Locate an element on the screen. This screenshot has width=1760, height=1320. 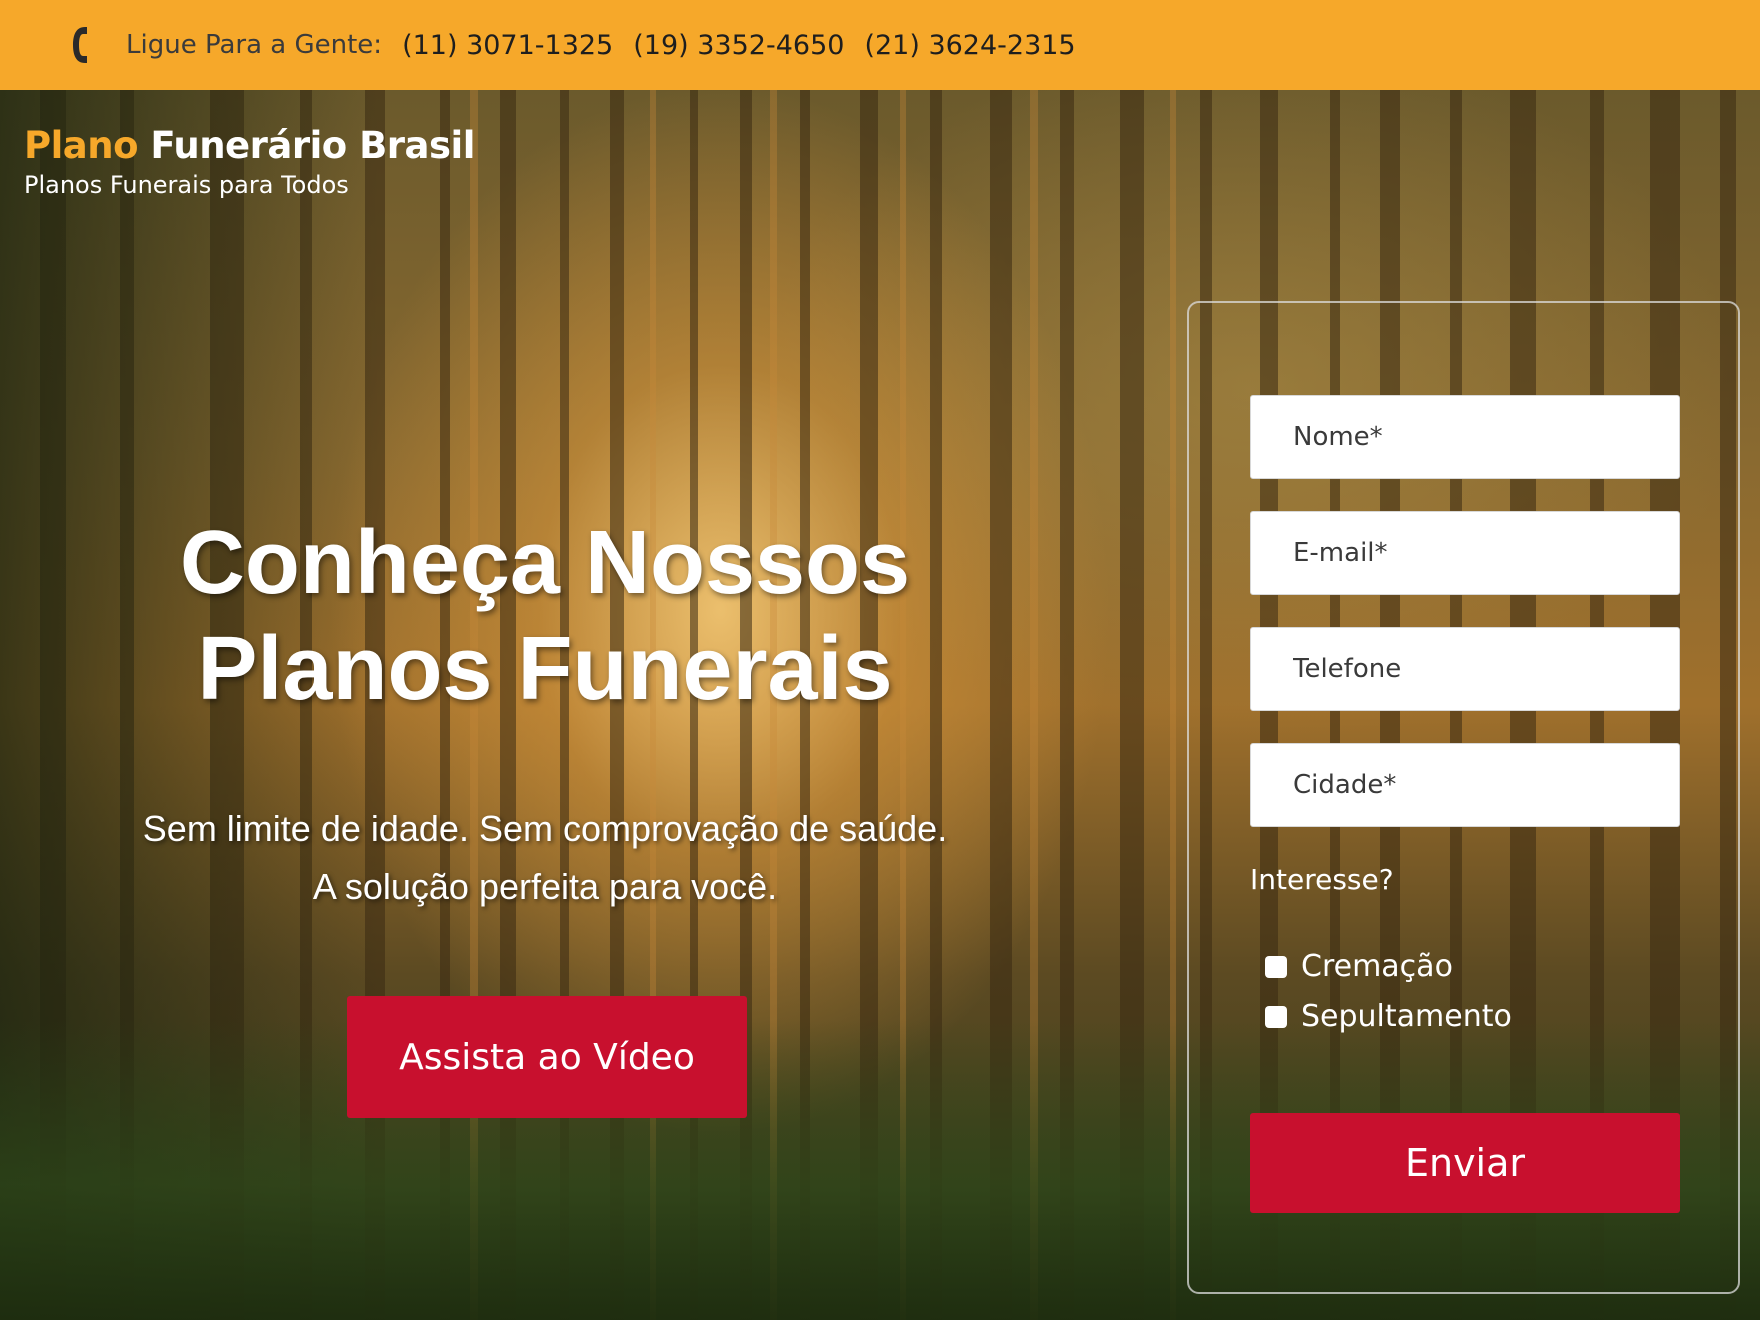
email-input is located at coordinates (1465, 553).